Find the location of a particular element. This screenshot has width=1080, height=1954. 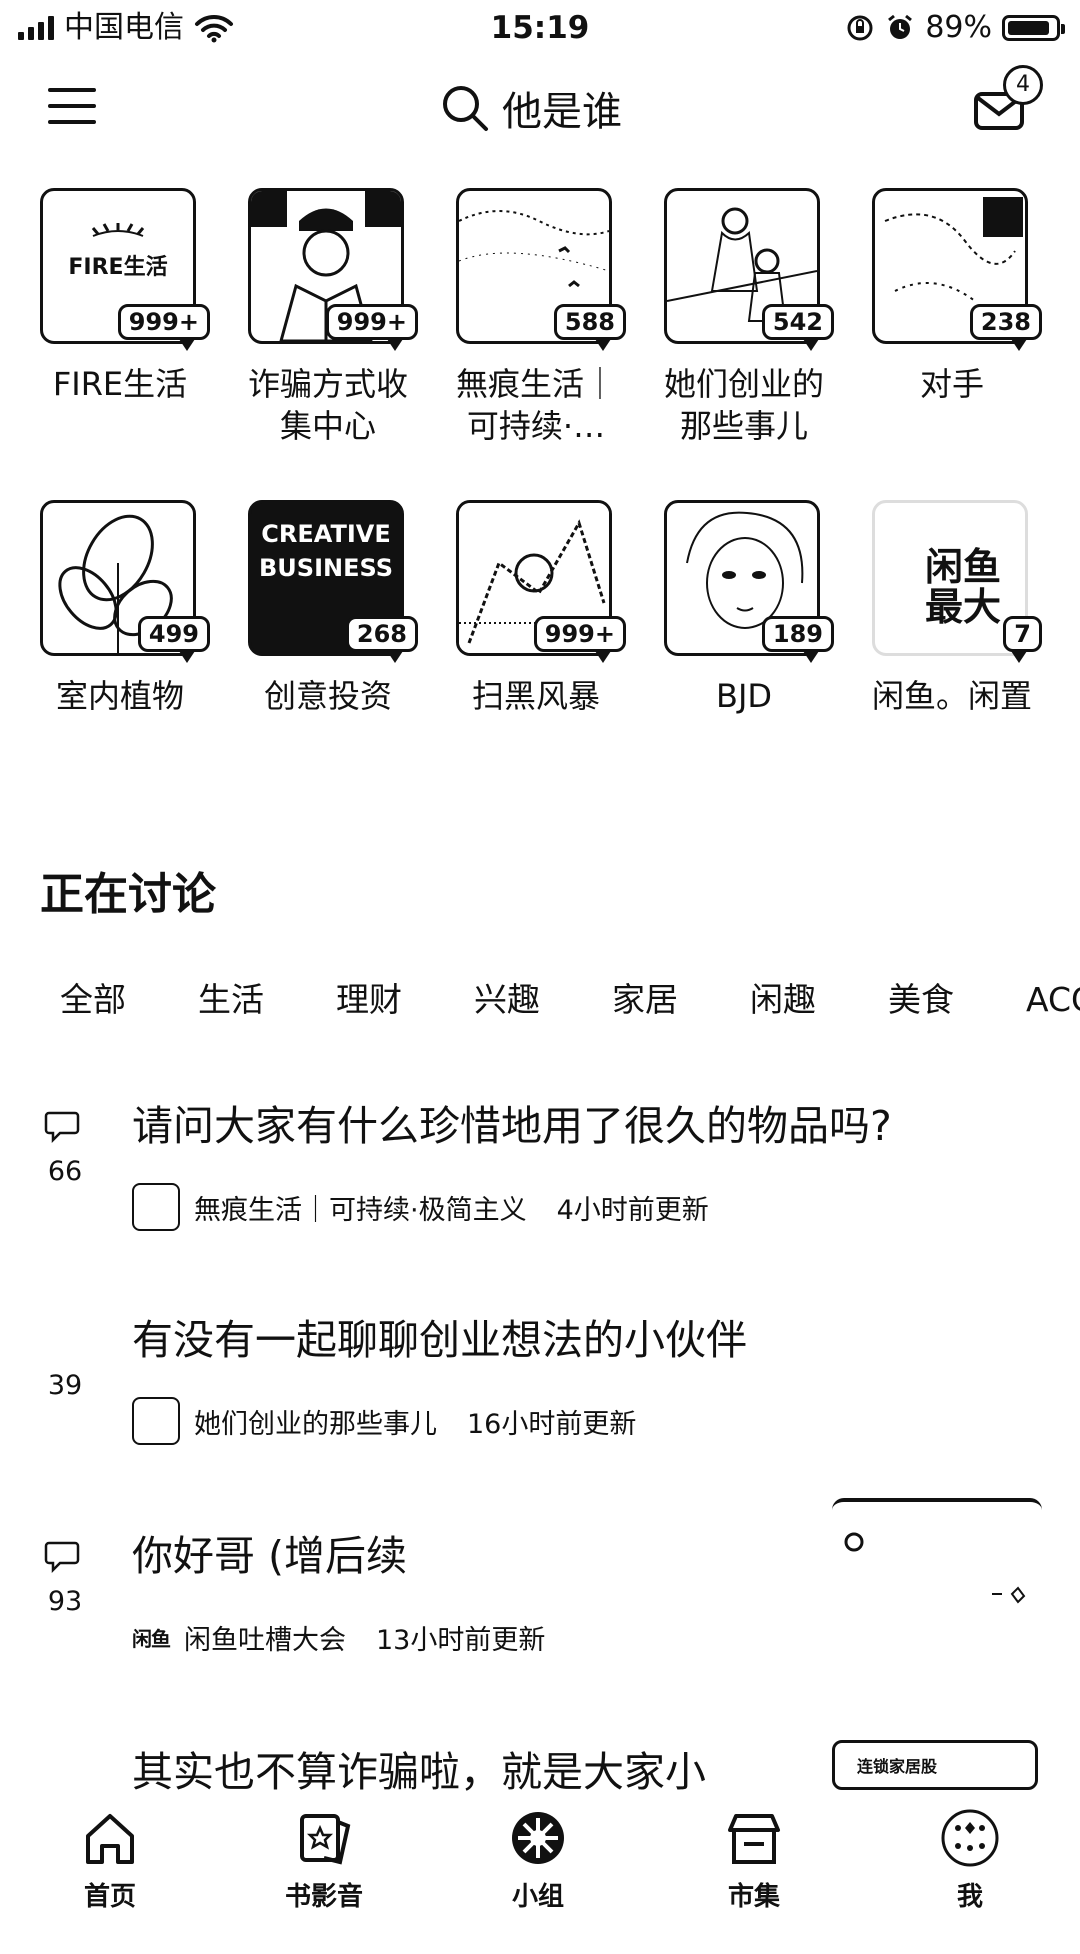

group-tile: 闲鱼 最大 7 闲鱼。闲置 is located at coordinates (952, 635).